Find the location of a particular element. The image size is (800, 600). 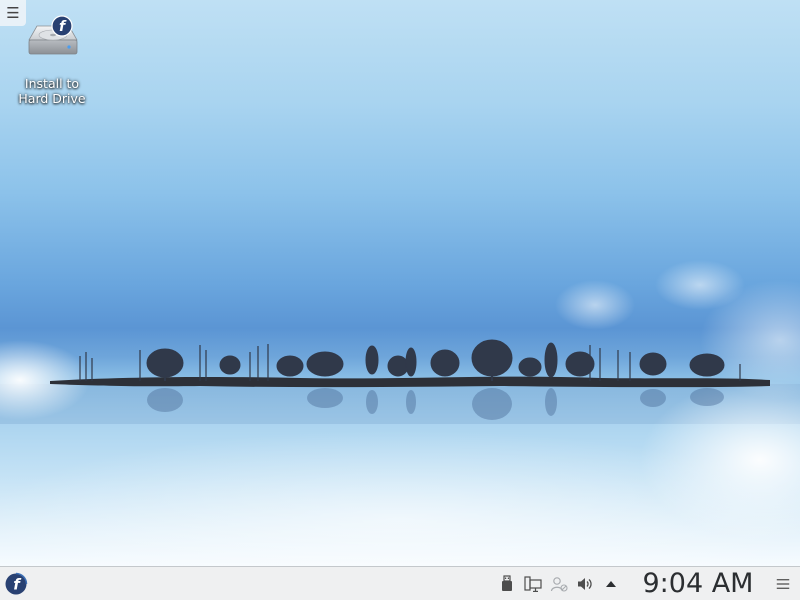

volume-icon is located at coordinates (585, 584).